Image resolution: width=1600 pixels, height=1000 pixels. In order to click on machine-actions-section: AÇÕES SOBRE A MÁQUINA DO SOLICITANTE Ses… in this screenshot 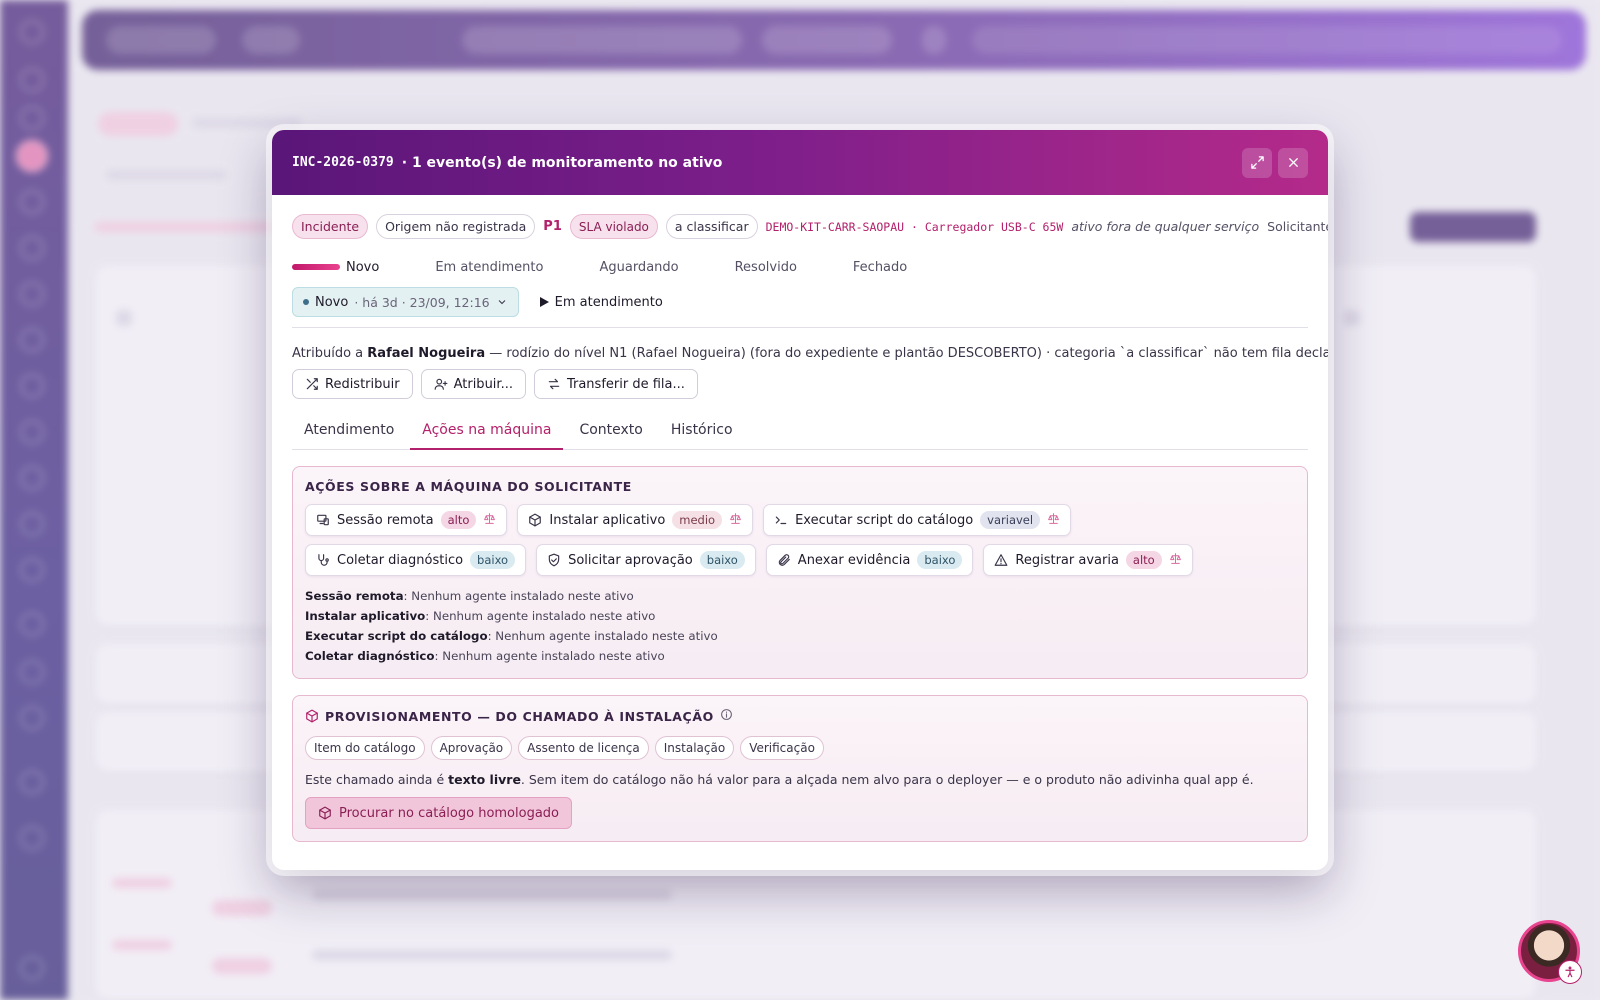, I will do `click(800, 572)`.